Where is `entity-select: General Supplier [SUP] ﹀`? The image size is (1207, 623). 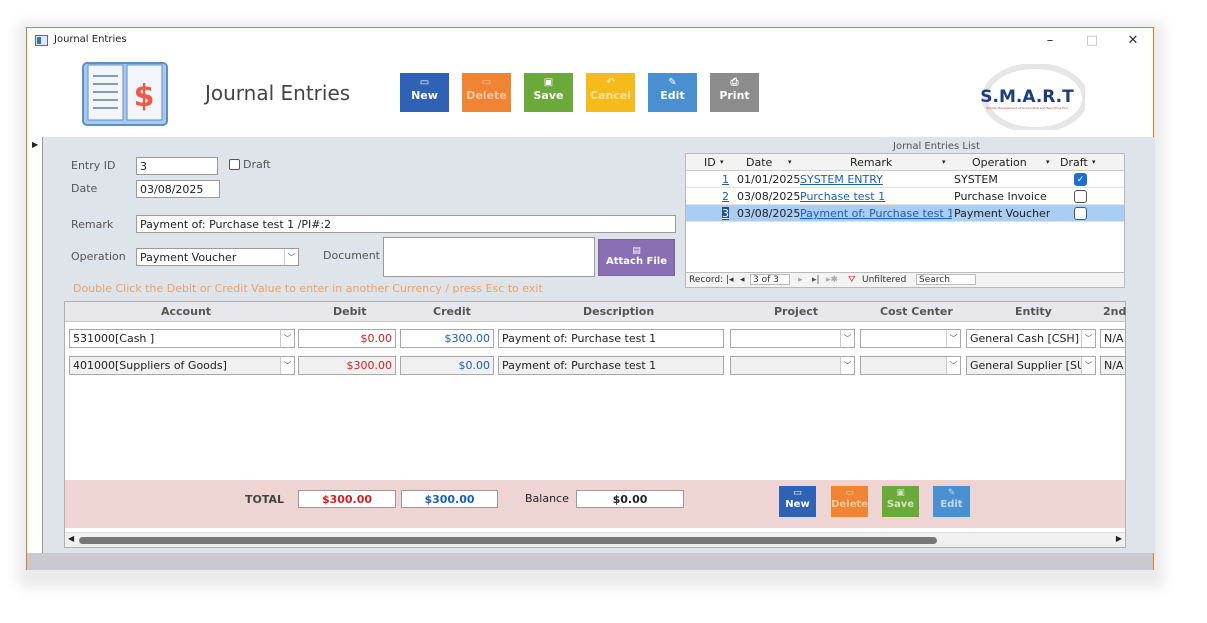
entity-select: General Supplier [SUP] ﹀ is located at coordinates (1031, 365).